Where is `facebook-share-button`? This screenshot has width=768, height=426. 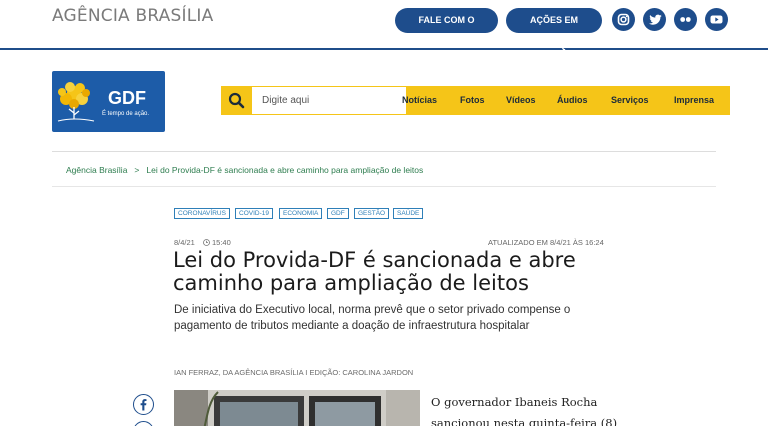
facebook-share-button is located at coordinates (143, 404).